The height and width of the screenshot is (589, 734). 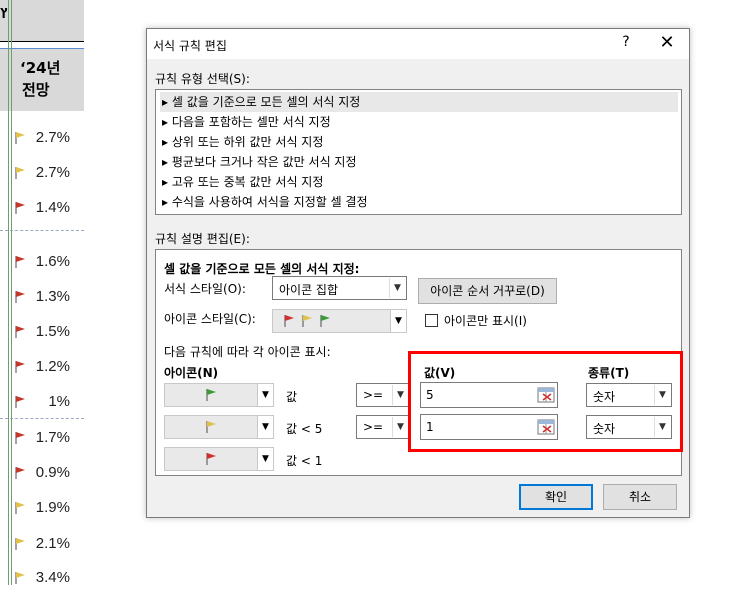 What do you see at coordinates (191, 373) in the screenshot?
I see `icon-column-header: 아이콘(N)` at bounding box center [191, 373].